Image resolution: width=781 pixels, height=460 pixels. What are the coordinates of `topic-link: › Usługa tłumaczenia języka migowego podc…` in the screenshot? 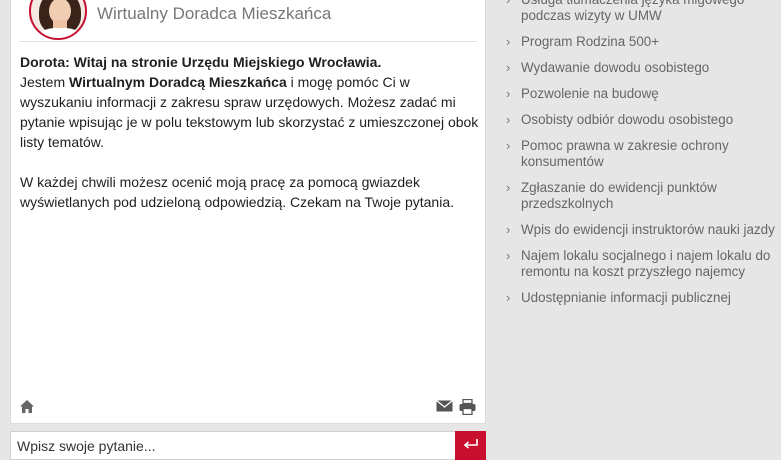 It's located at (641, 12).